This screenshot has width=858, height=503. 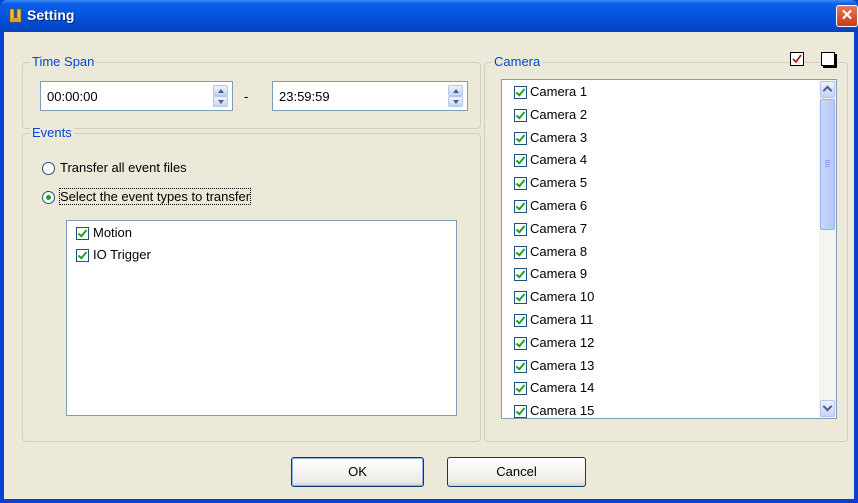 I want to click on cancel-button: Cancel, so click(x=516, y=472).